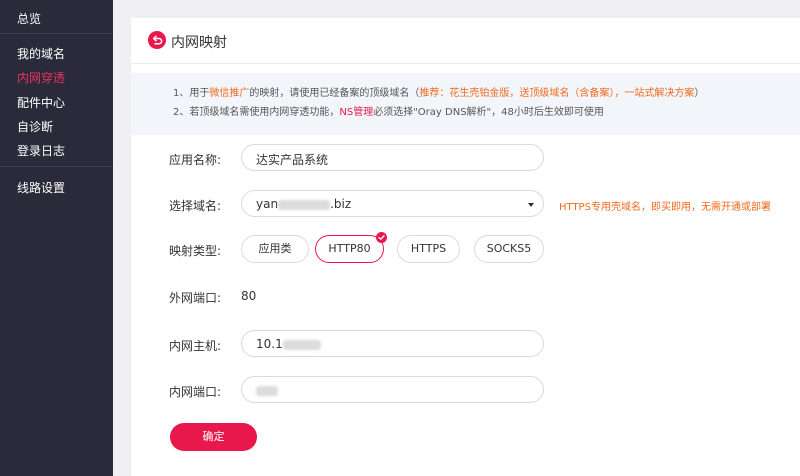 The height and width of the screenshot is (476, 800). Describe the element at coordinates (509, 249) in the screenshot. I see `type-option-socks5: SOCKS5` at that location.